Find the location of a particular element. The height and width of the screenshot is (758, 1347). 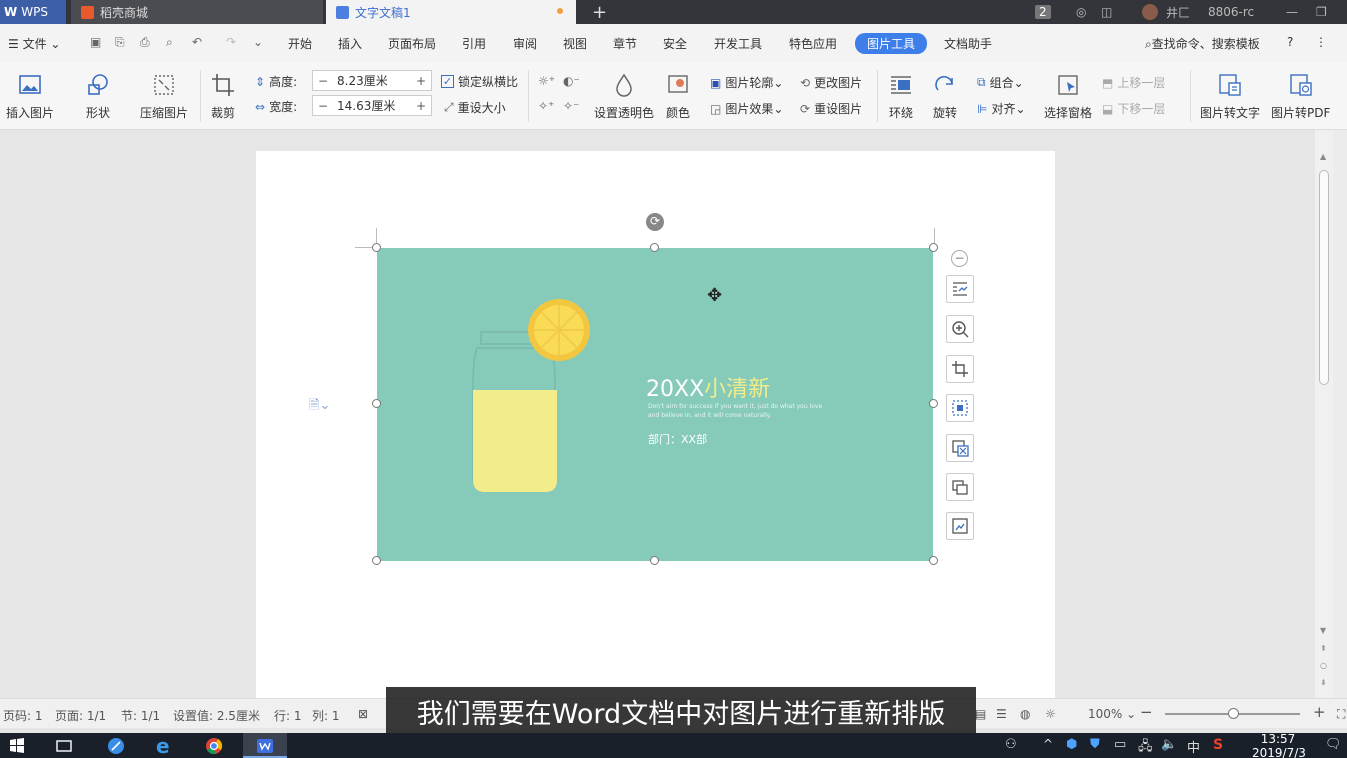

redo-icon: ↷ is located at coordinates (231, 42).